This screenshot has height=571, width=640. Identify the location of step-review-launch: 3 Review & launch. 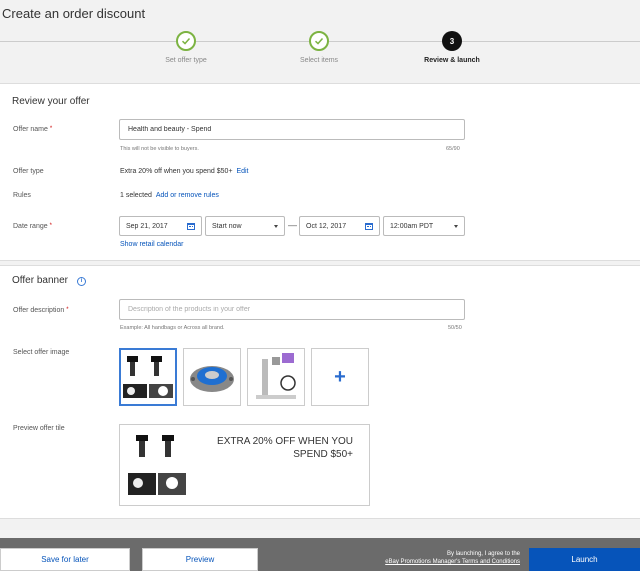
(452, 47).